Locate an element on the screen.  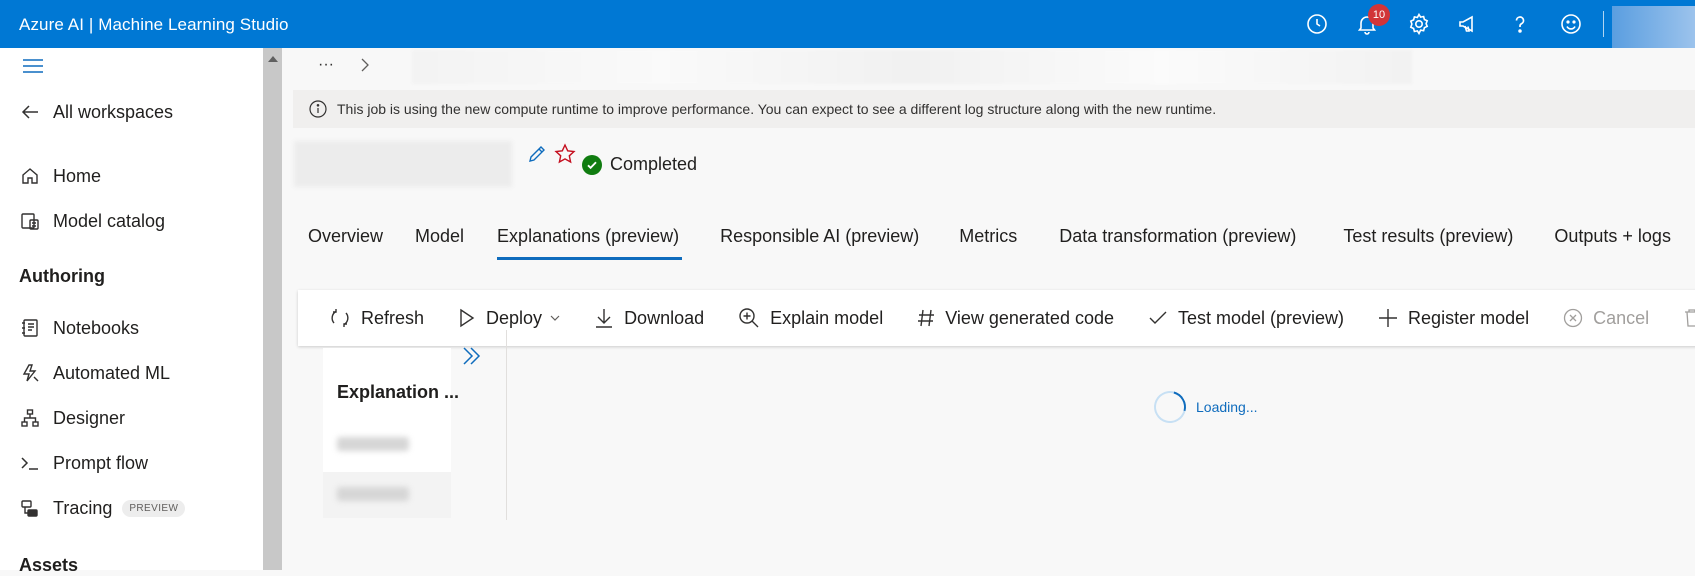
register-model-button: Register model is located at coordinates (1453, 318).